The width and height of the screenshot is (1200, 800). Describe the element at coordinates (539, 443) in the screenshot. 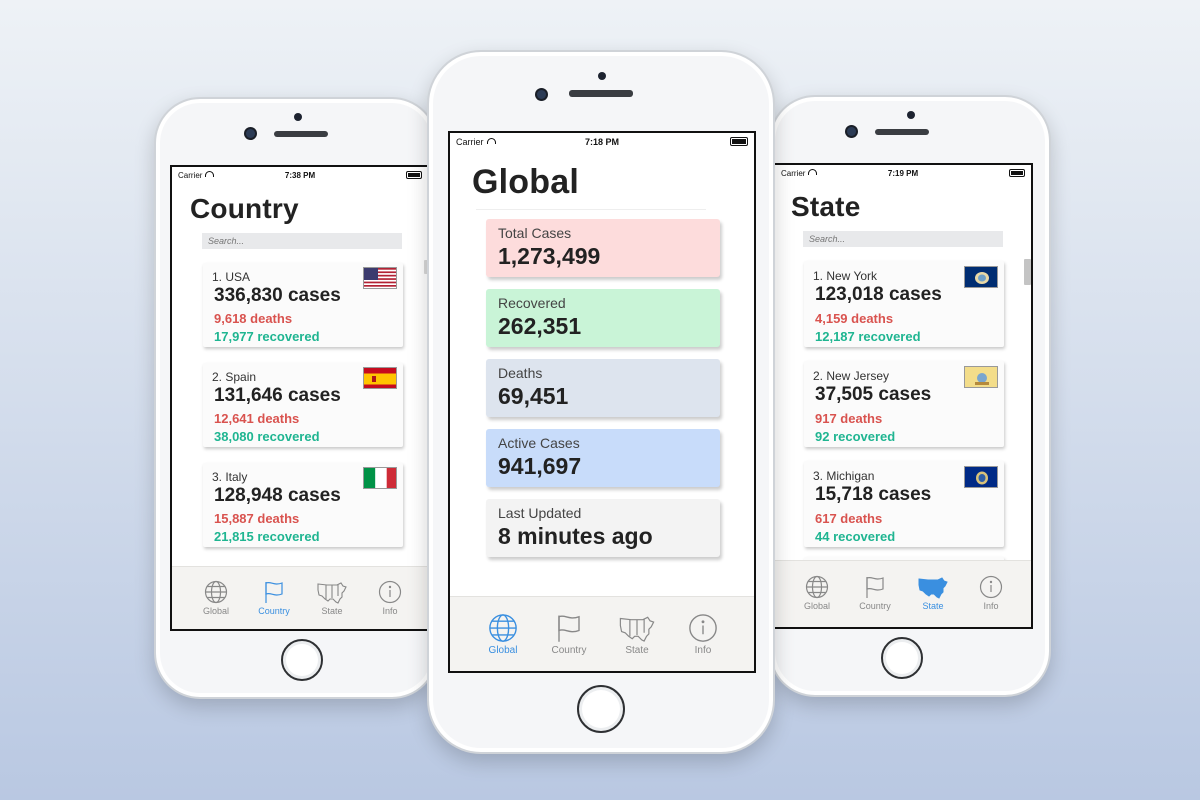

I see `stat-label: Active Cases` at that location.